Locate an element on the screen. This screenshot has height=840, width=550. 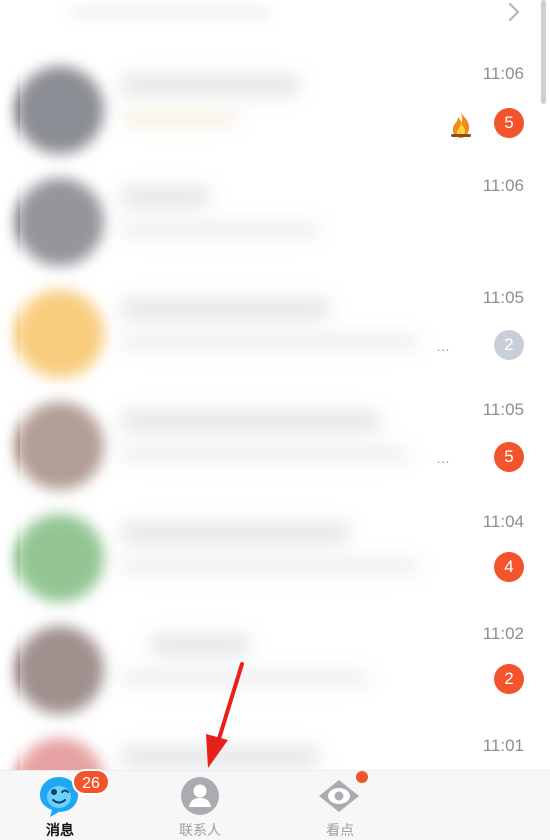
top-entry-row is located at coordinates (275, 18).